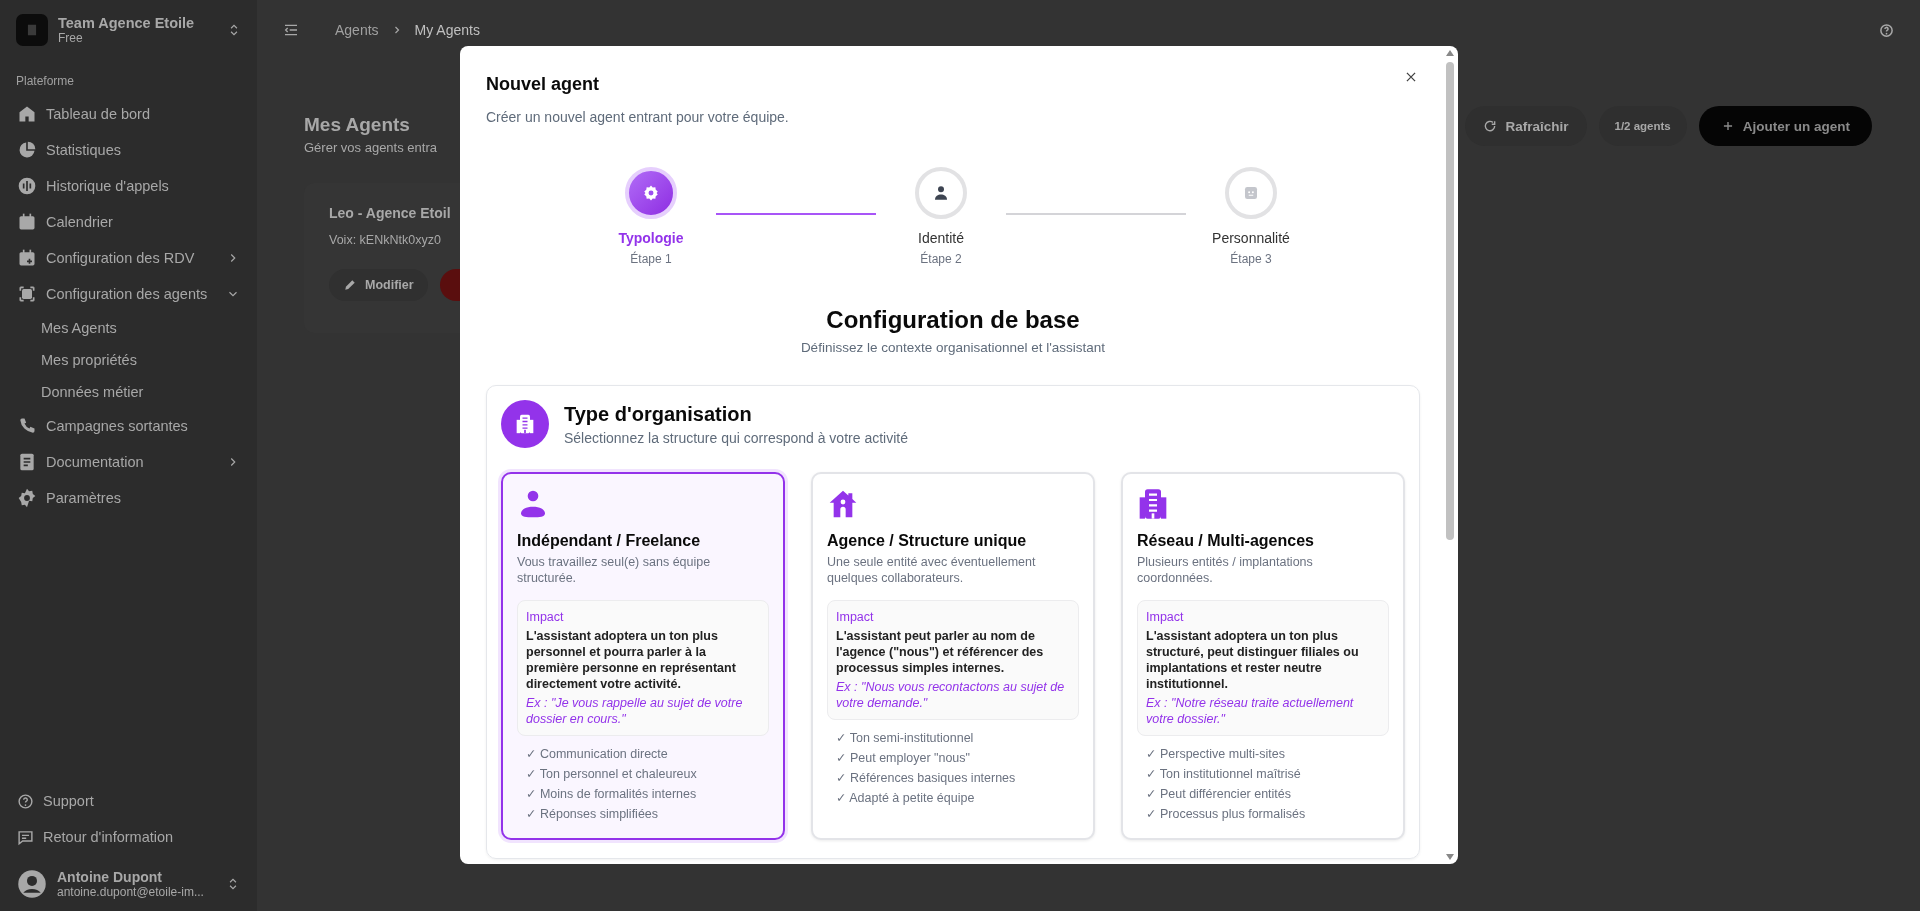  What do you see at coordinates (27, 426) in the screenshot?
I see `phone-icon` at bounding box center [27, 426].